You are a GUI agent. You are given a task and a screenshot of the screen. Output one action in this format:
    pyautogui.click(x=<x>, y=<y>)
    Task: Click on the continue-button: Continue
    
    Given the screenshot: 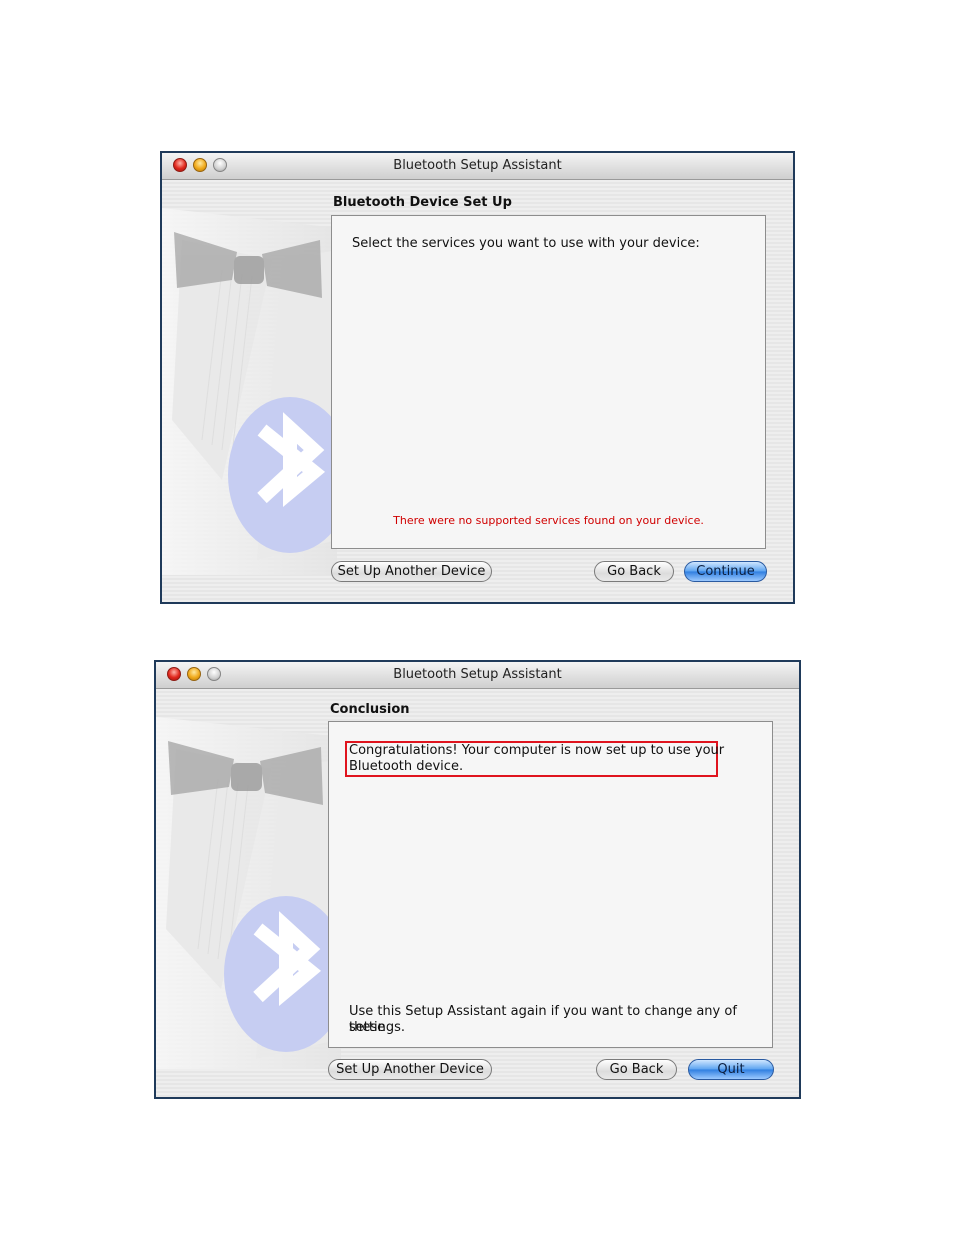 What is the action you would take?
    pyautogui.click(x=725, y=571)
    